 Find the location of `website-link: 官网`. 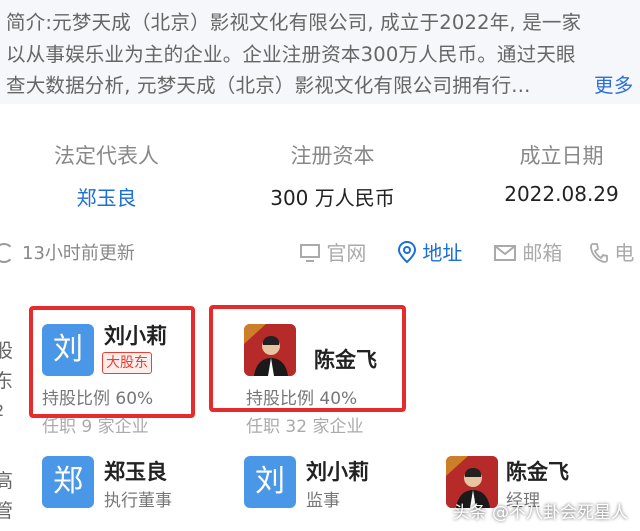

website-link: 官网 is located at coordinates (333, 251).